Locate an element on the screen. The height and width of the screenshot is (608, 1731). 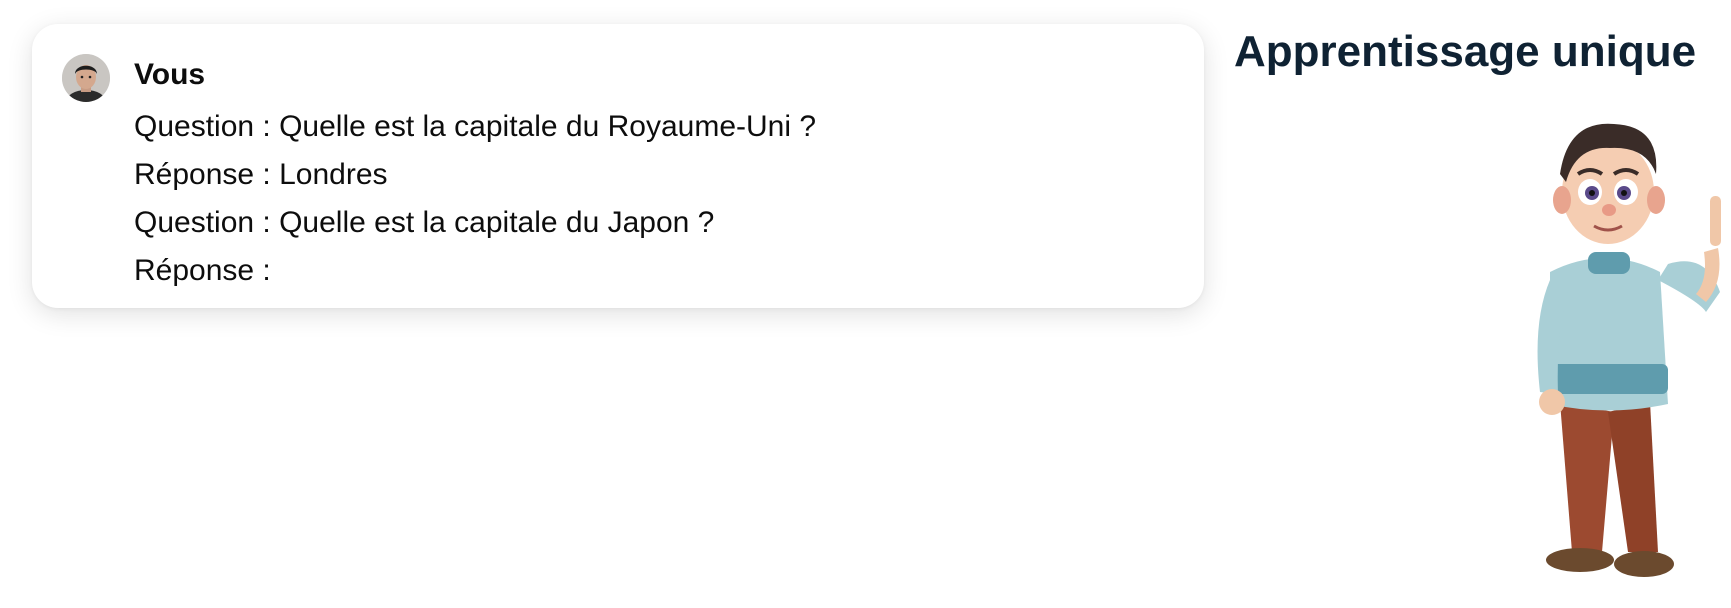
cartoon-character-illustration is located at coordinates (1620, 352).